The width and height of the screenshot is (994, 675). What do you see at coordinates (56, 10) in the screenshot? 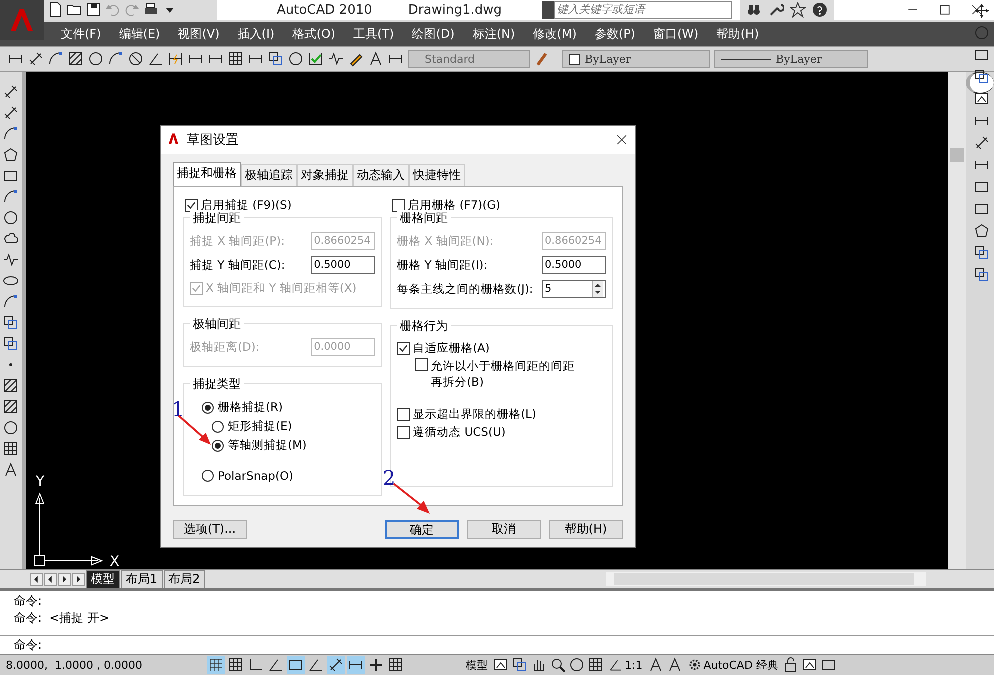
I see `new-file-icon` at bounding box center [56, 10].